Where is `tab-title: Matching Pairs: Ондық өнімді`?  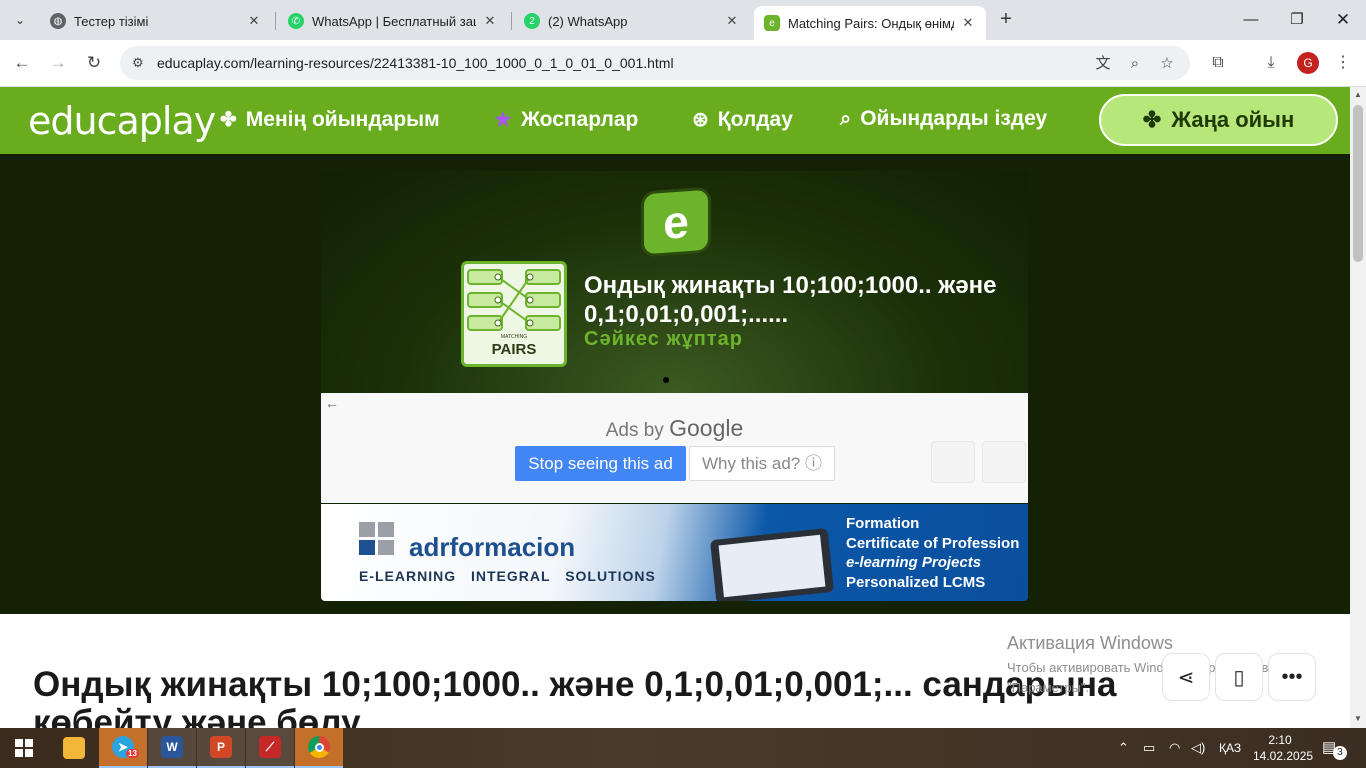 tab-title: Matching Pairs: Ондық өнімді is located at coordinates (871, 23).